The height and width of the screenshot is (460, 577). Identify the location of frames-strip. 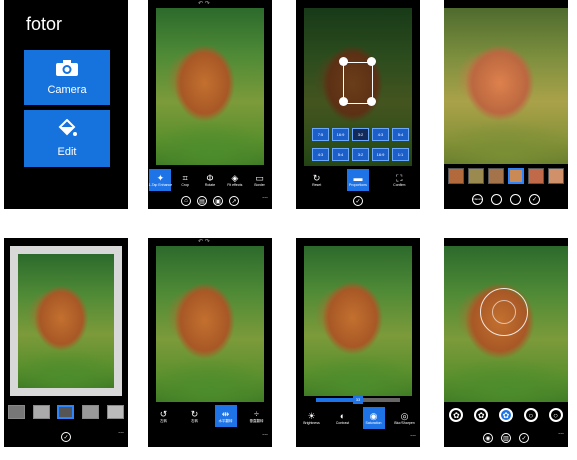
(66, 412).